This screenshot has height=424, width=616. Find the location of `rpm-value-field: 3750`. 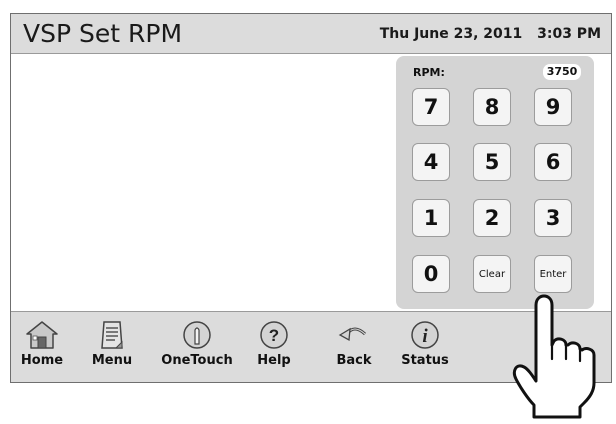

rpm-value-field: 3750 is located at coordinates (562, 72).